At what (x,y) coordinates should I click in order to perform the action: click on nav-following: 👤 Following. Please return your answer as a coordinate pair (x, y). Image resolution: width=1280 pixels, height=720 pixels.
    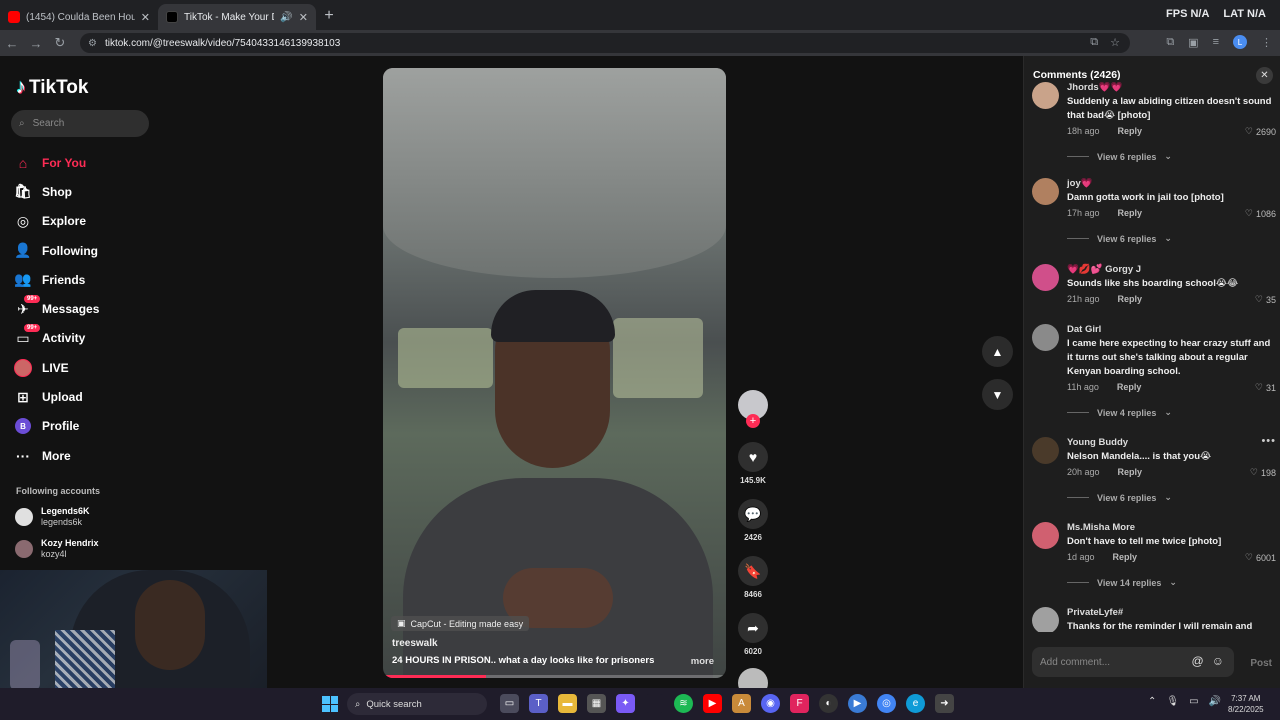
    Looking at the image, I should click on (56, 250).